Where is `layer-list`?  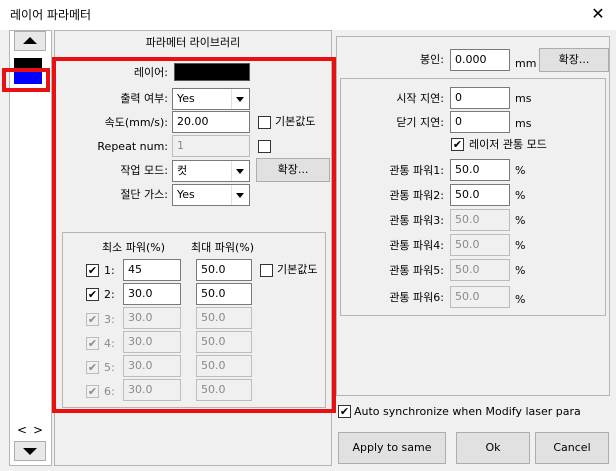
layer-list is located at coordinates (30, 248).